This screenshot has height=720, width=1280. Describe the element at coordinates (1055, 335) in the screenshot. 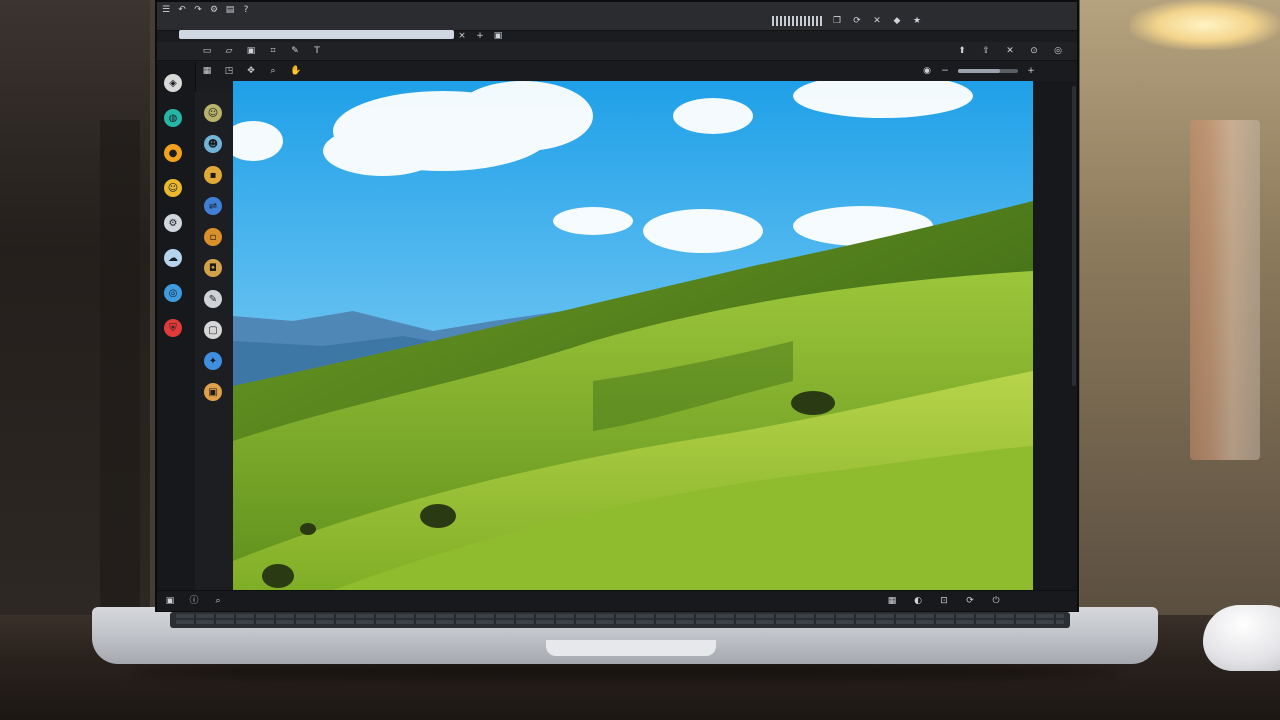

I see `right-panel` at that location.